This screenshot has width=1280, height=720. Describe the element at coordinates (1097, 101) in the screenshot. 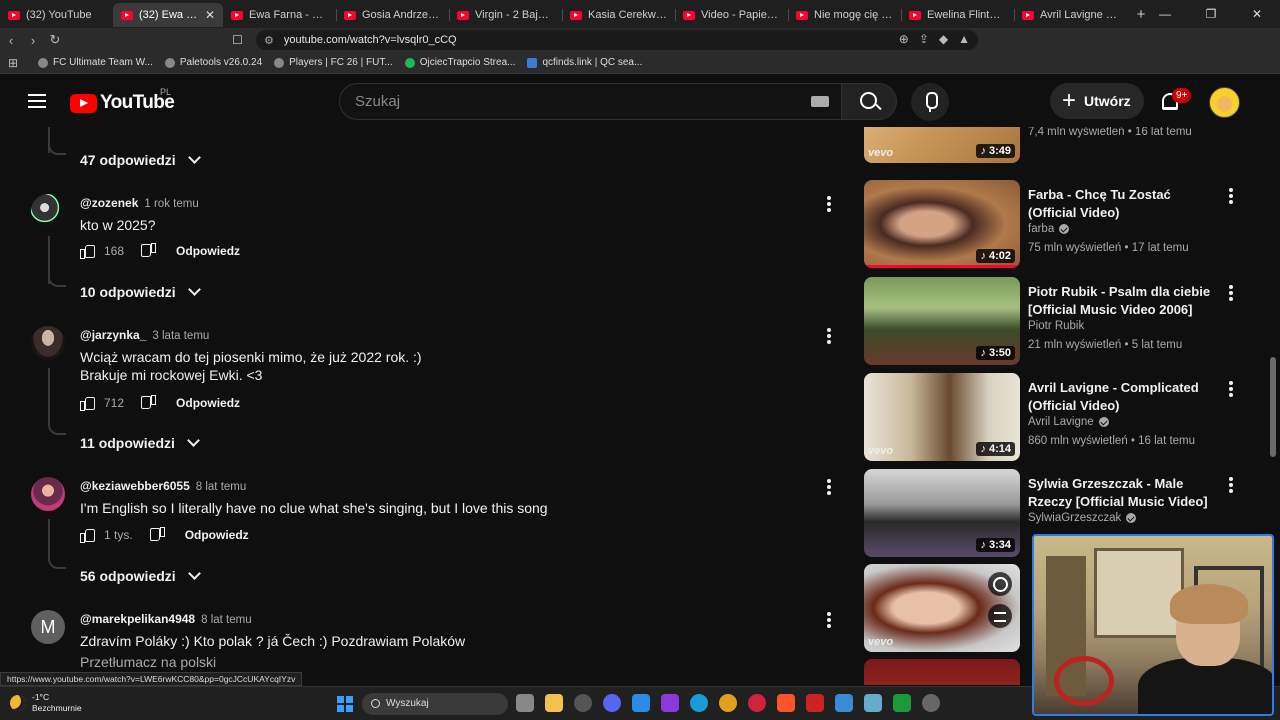

I see `create-button: + Utwórz` at that location.